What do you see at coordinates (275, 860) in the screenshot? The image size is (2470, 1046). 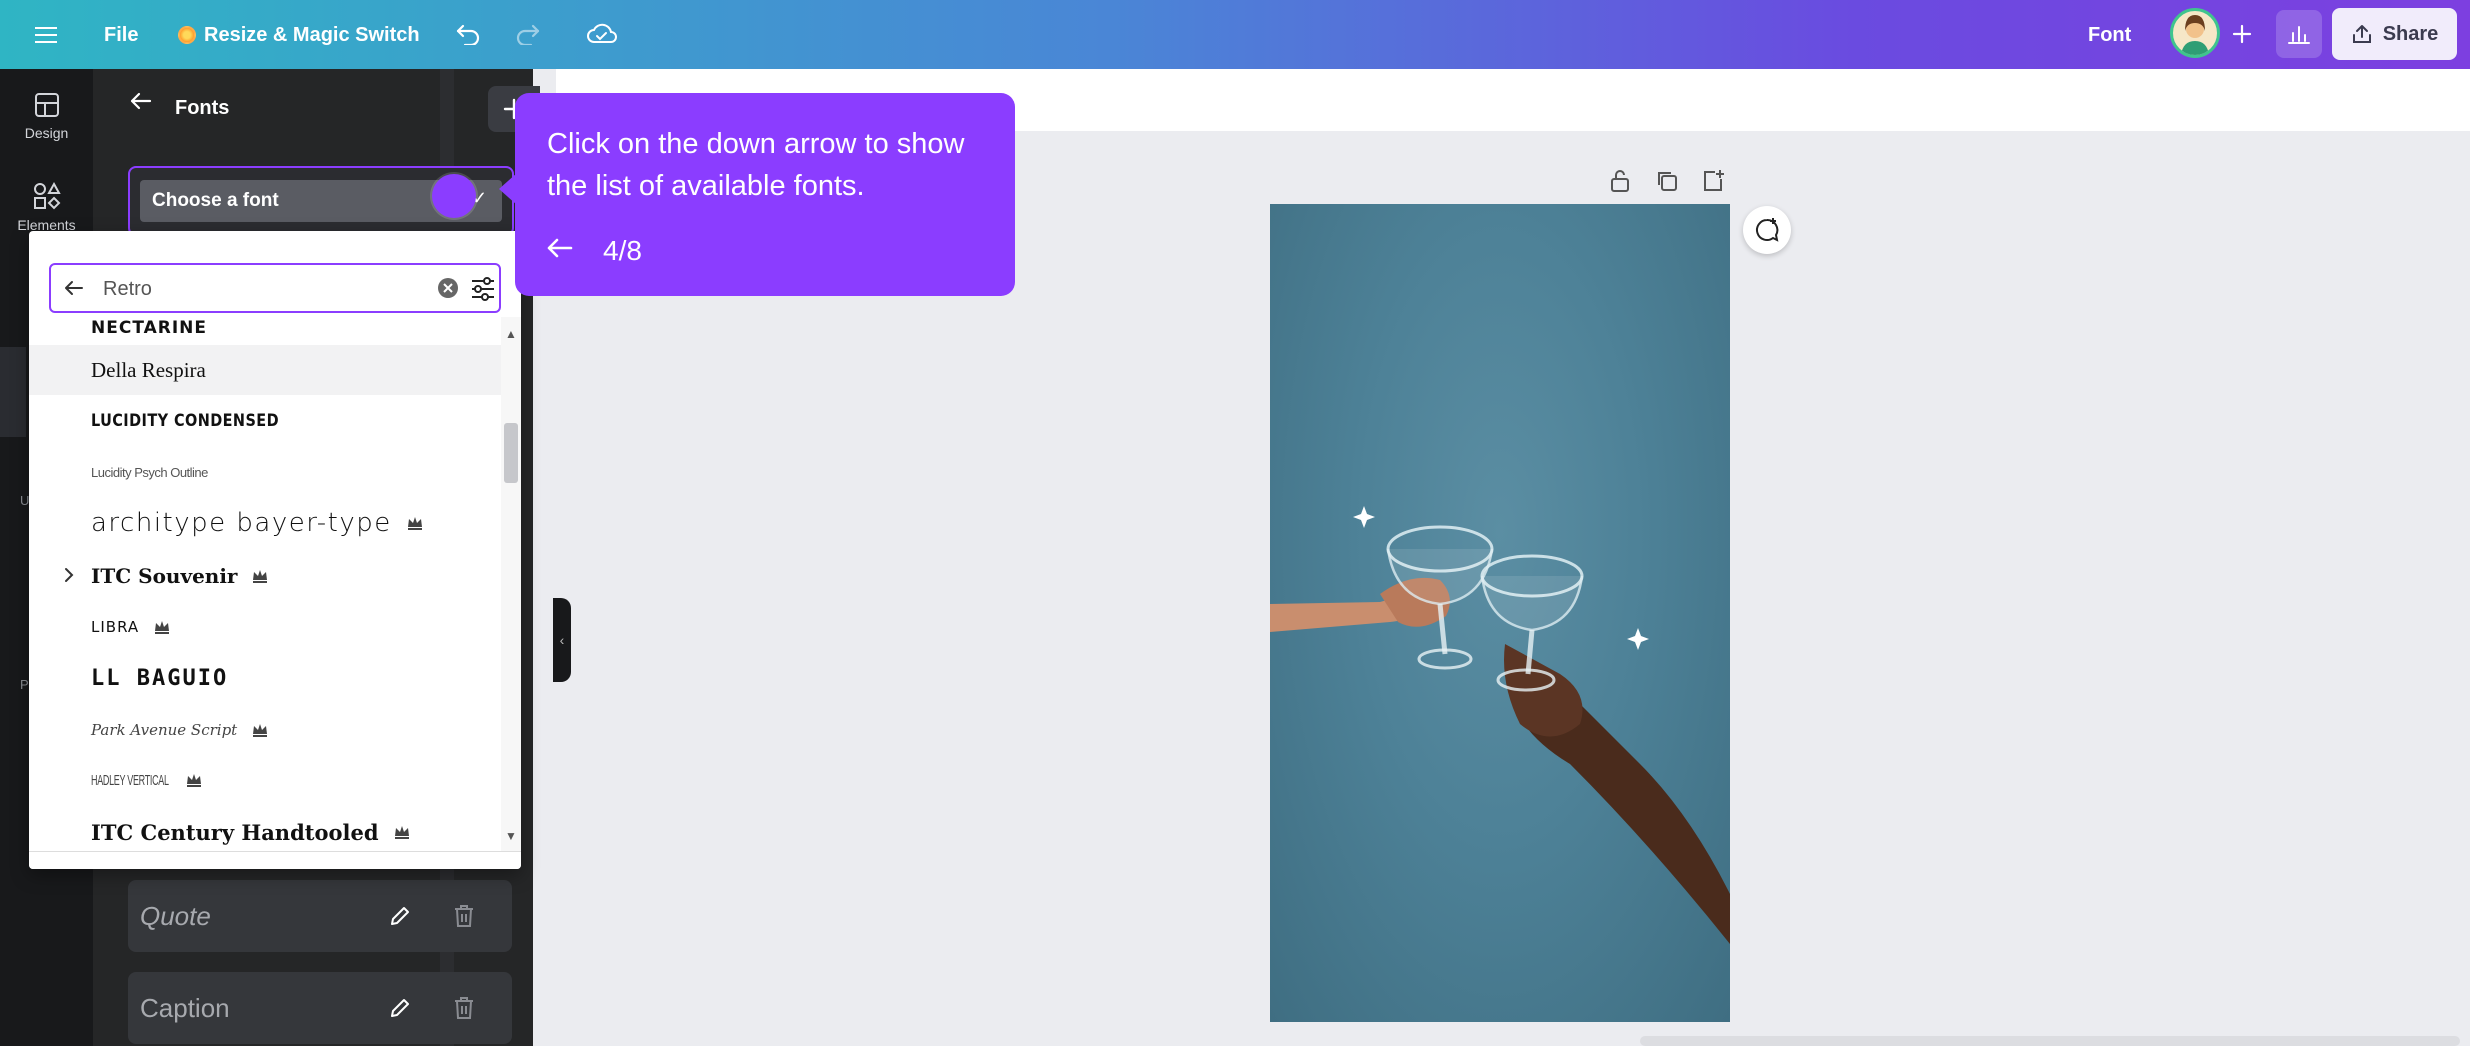 I see `dropdown-footer` at bounding box center [275, 860].